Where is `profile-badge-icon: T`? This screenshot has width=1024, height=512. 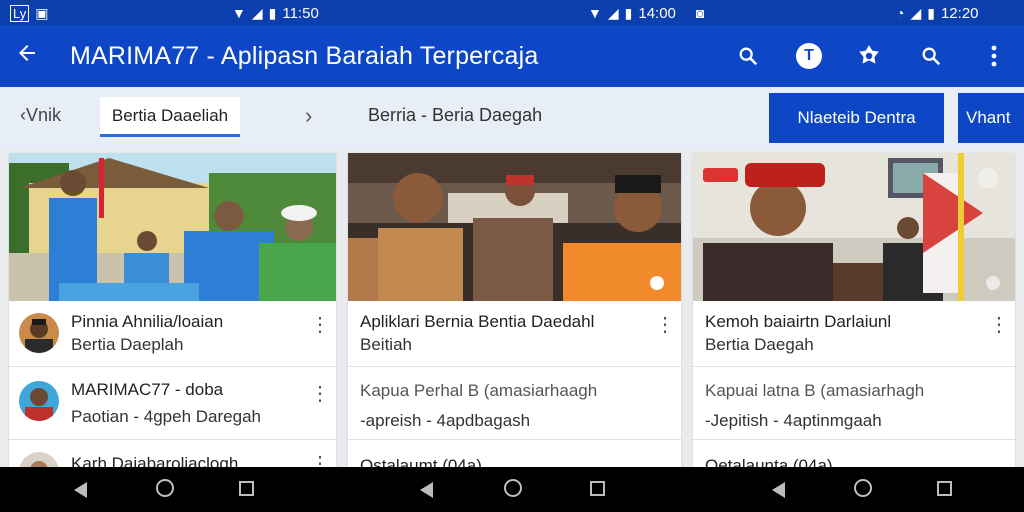 profile-badge-icon: T is located at coordinates (809, 56).